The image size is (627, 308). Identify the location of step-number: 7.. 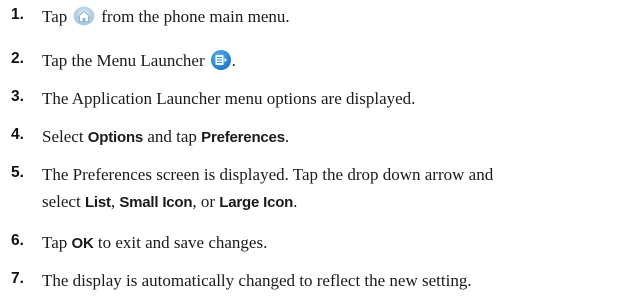
(17, 278).